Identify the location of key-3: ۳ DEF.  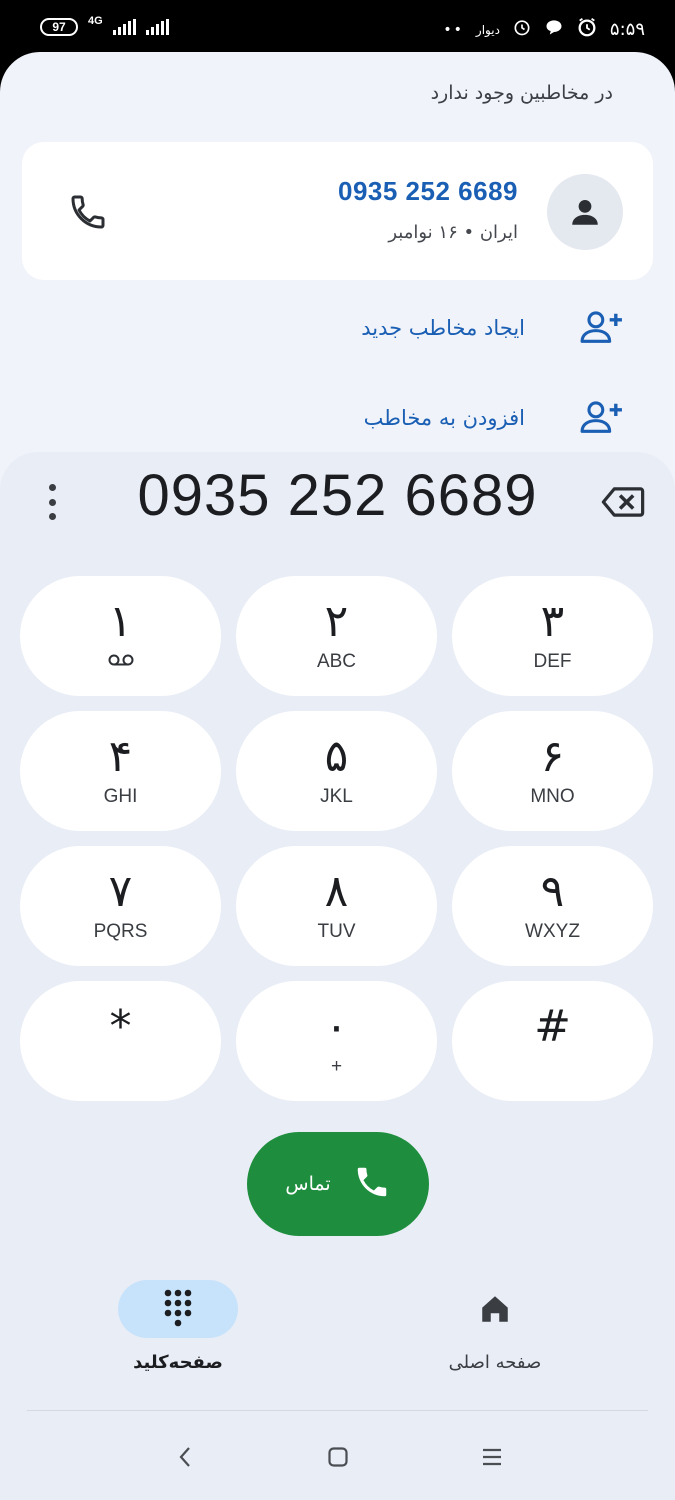
(552, 636).